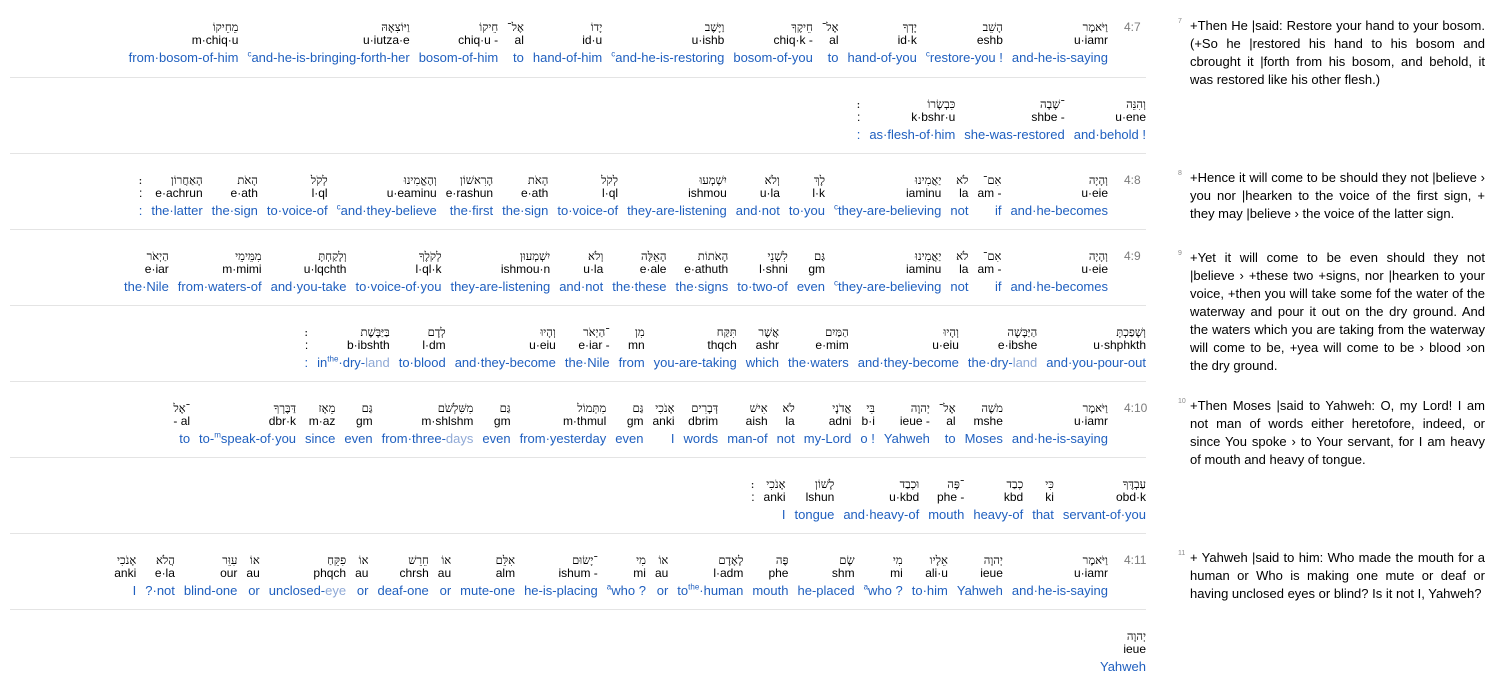 The image size is (1495, 695). I want to click on word-column: אֲדֹנָי adni my-Lord, so click(828, 424).